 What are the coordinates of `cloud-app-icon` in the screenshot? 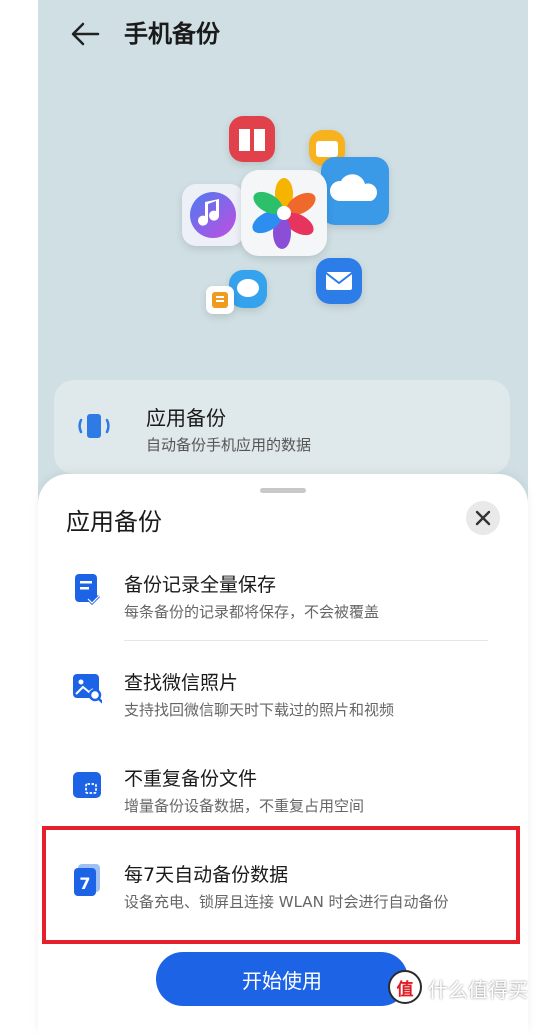 It's located at (355, 191).